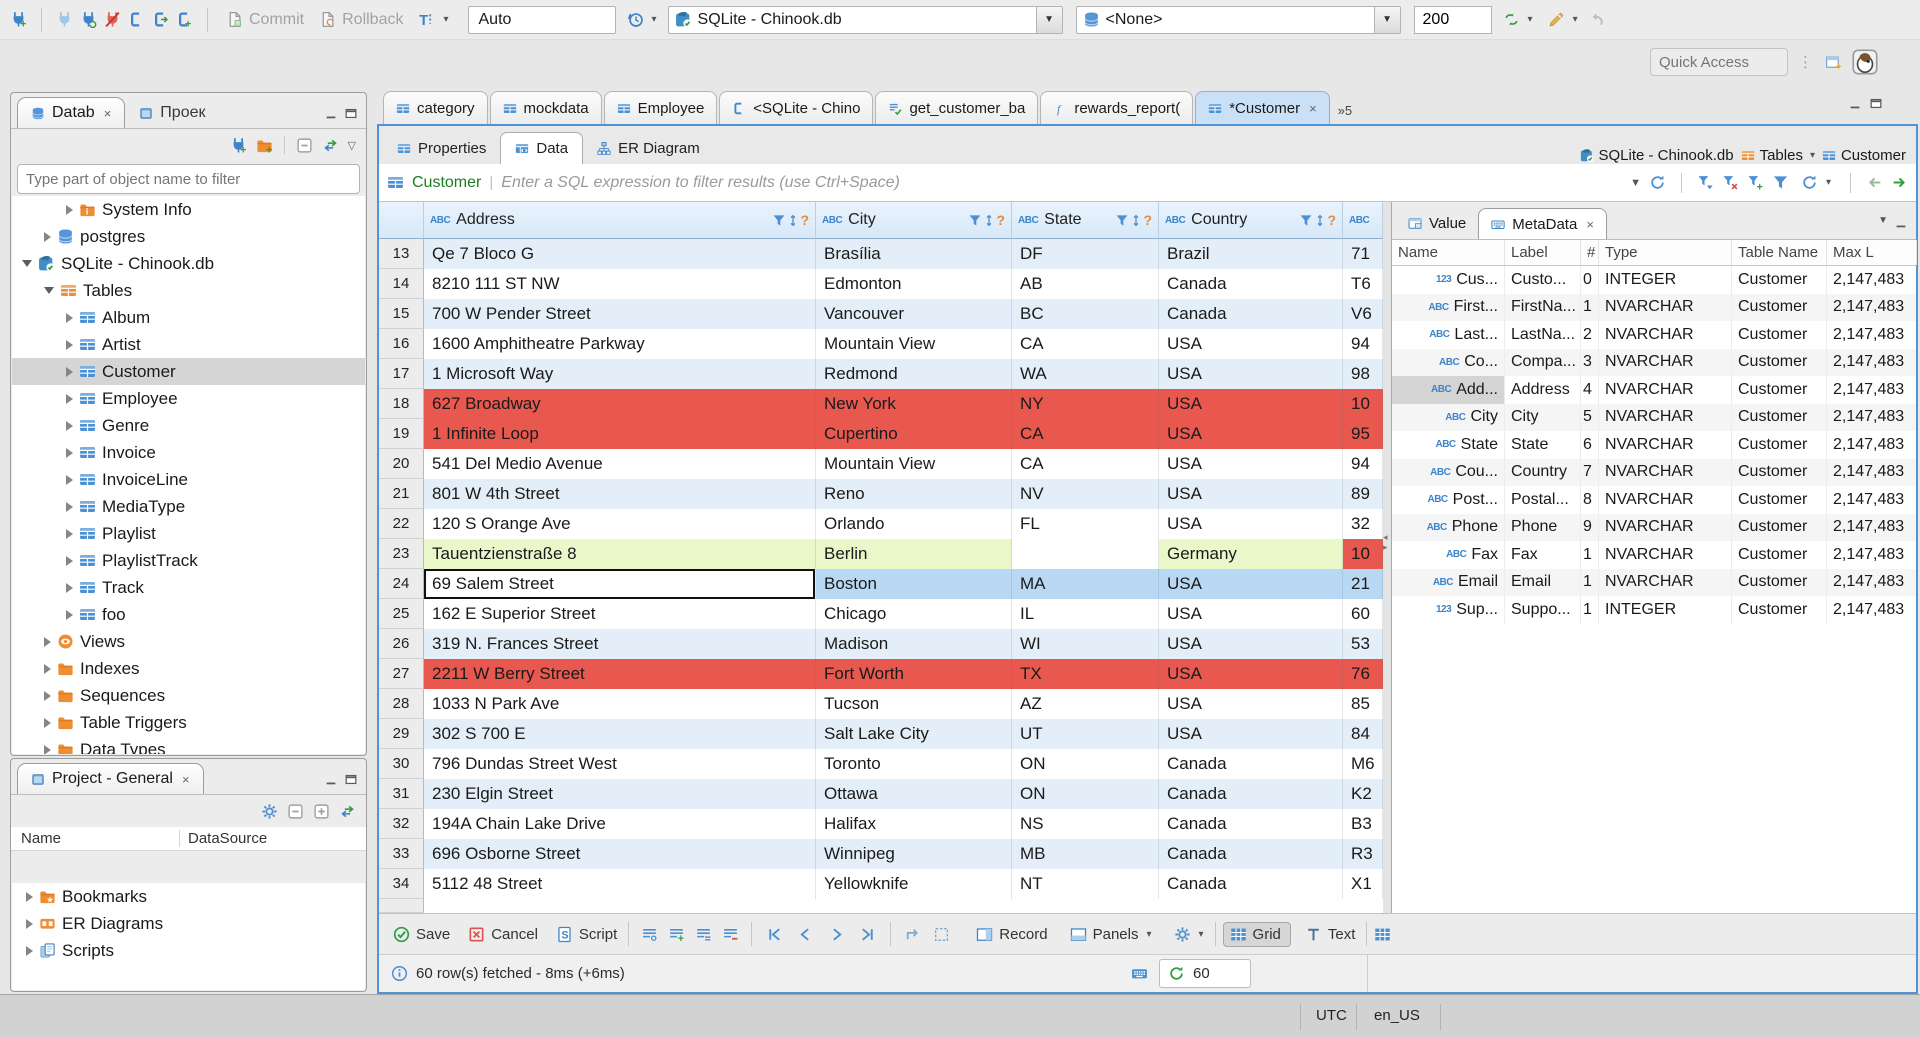 This screenshot has height=1038, width=1920. What do you see at coordinates (188, 950) in the screenshot?
I see `project-item-scripts: Scripts` at bounding box center [188, 950].